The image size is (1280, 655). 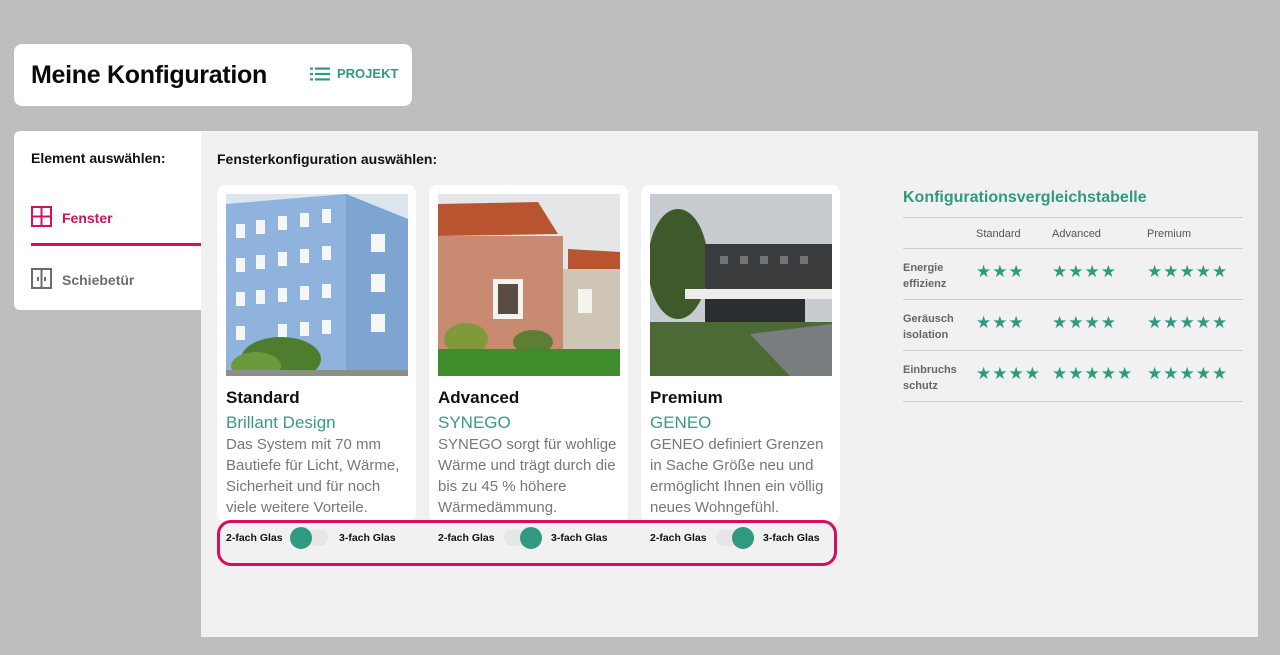 I want to click on card-title: Standard, so click(x=263, y=397).